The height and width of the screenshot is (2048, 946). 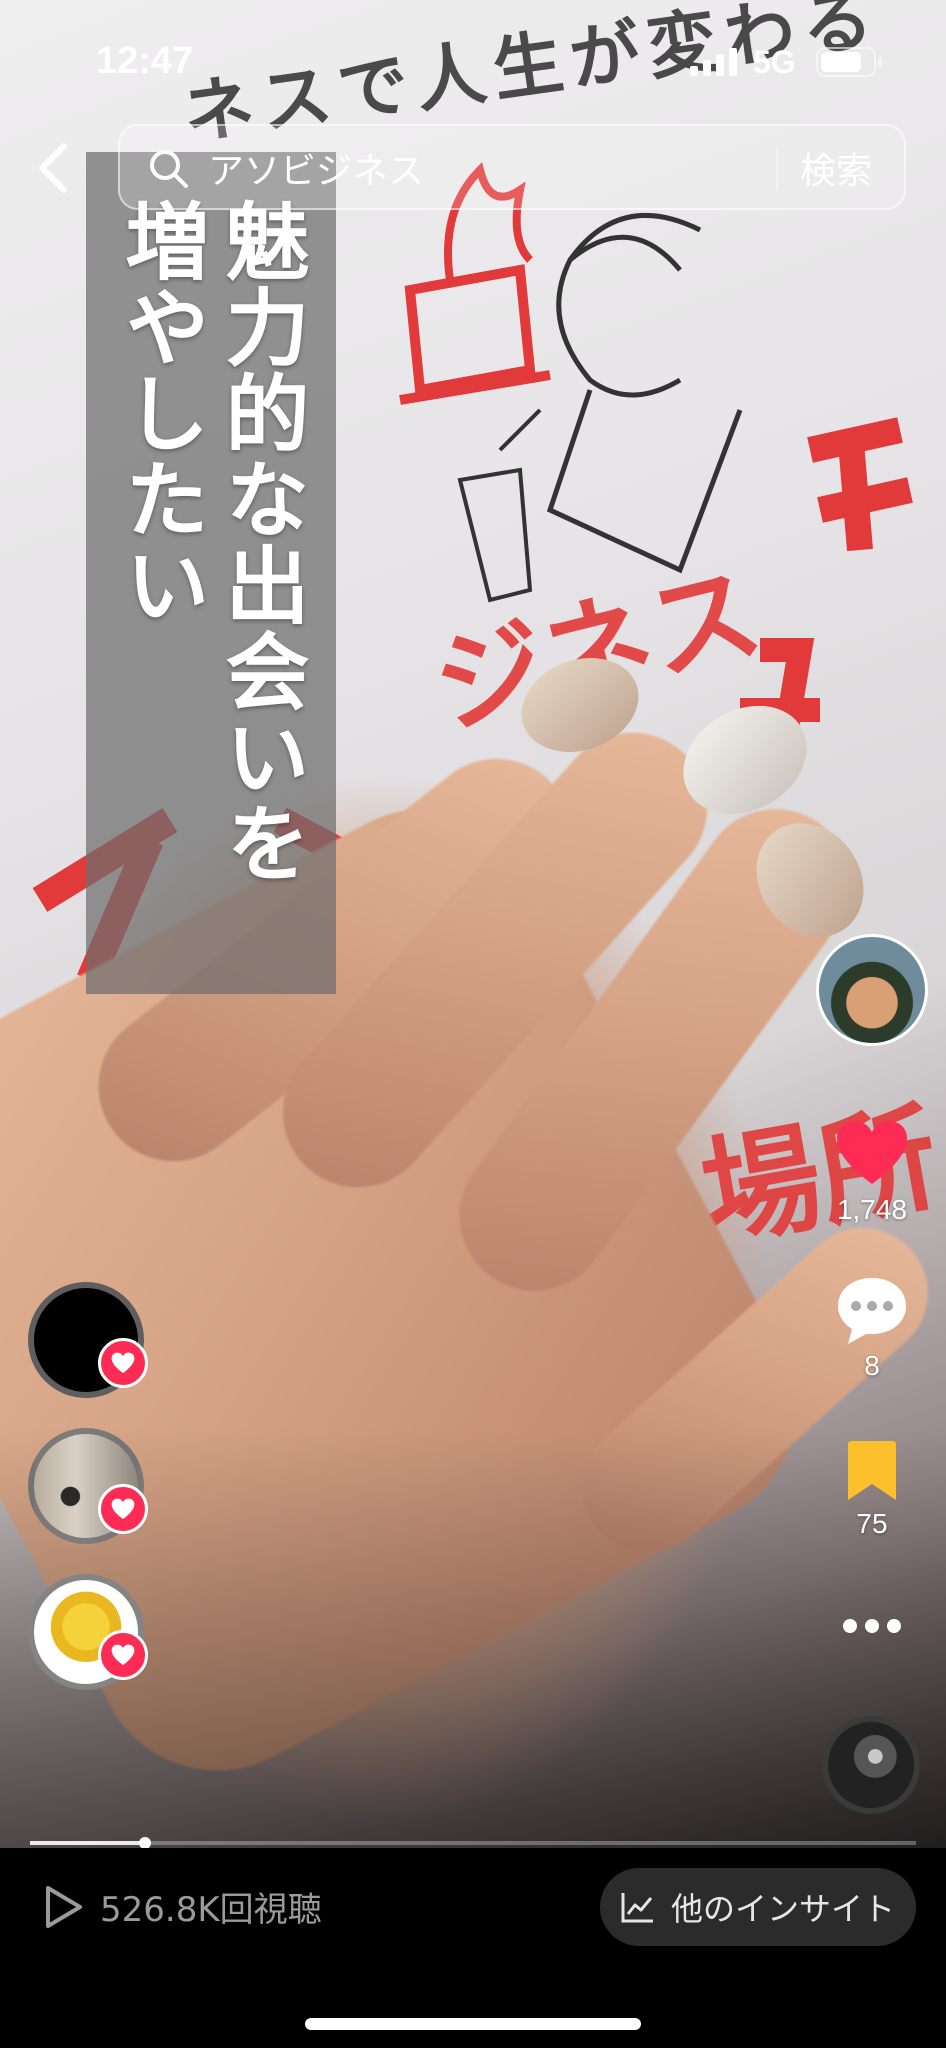 I want to click on view-count-text: 526.8K回視聴, so click(x=211, y=1910).